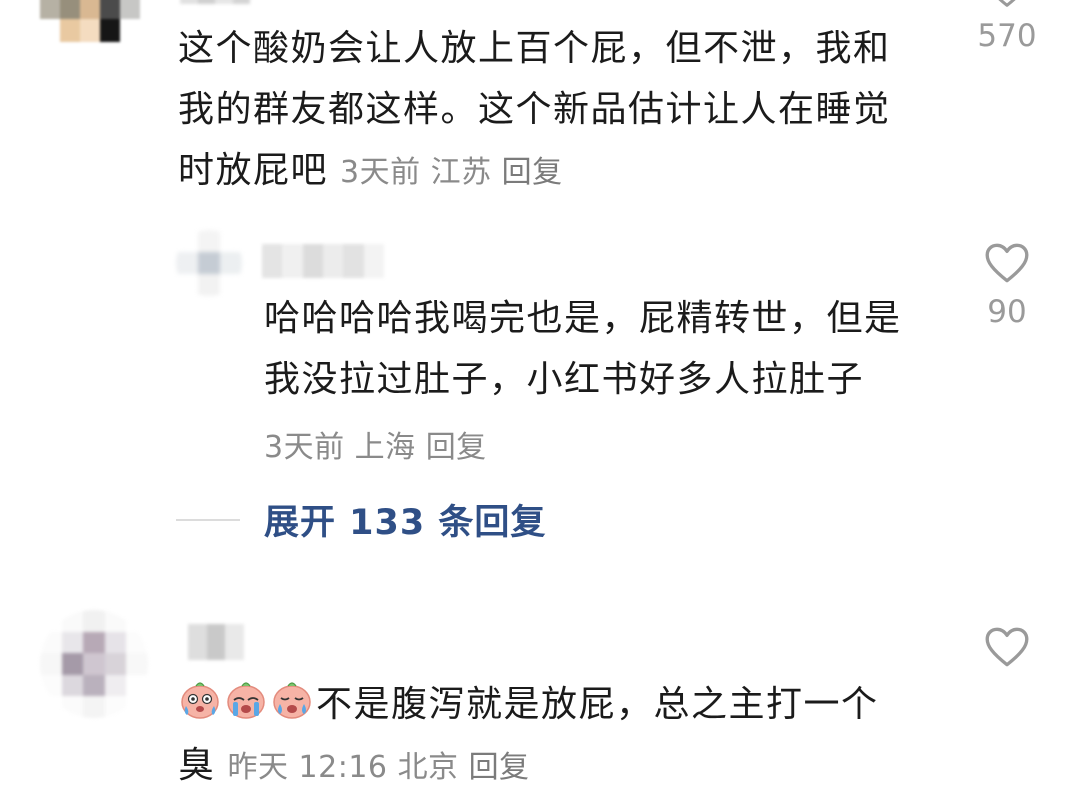  I want to click on comment-location: 江苏, so click(461, 172).